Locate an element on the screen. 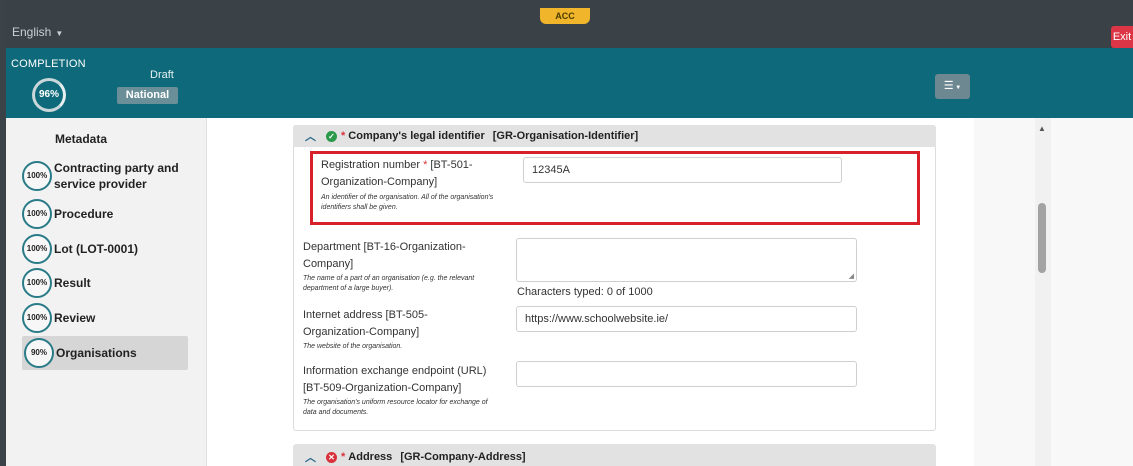 This screenshot has height=466, width=1133. settings-dropdown-button: ☰ ▼ is located at coordinates (952, 86).